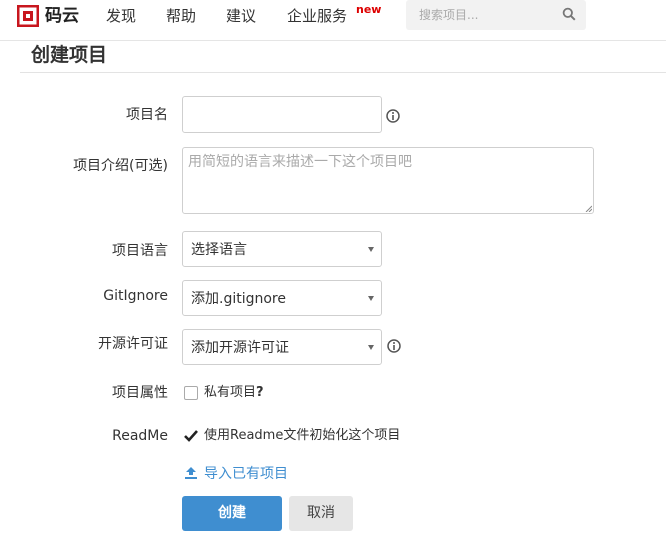 This screenshot has height=550, width=666. Describe the element at coordinates (232, 513) in the screenshot. I see `create-button: 创建` at that location.